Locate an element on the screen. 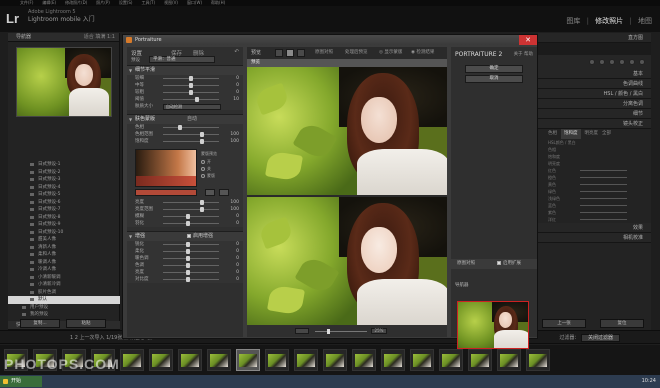 The width and height of the screenshot is (660, 388). menu-item: 修改照片(D) is located at coordinates (76, 2).